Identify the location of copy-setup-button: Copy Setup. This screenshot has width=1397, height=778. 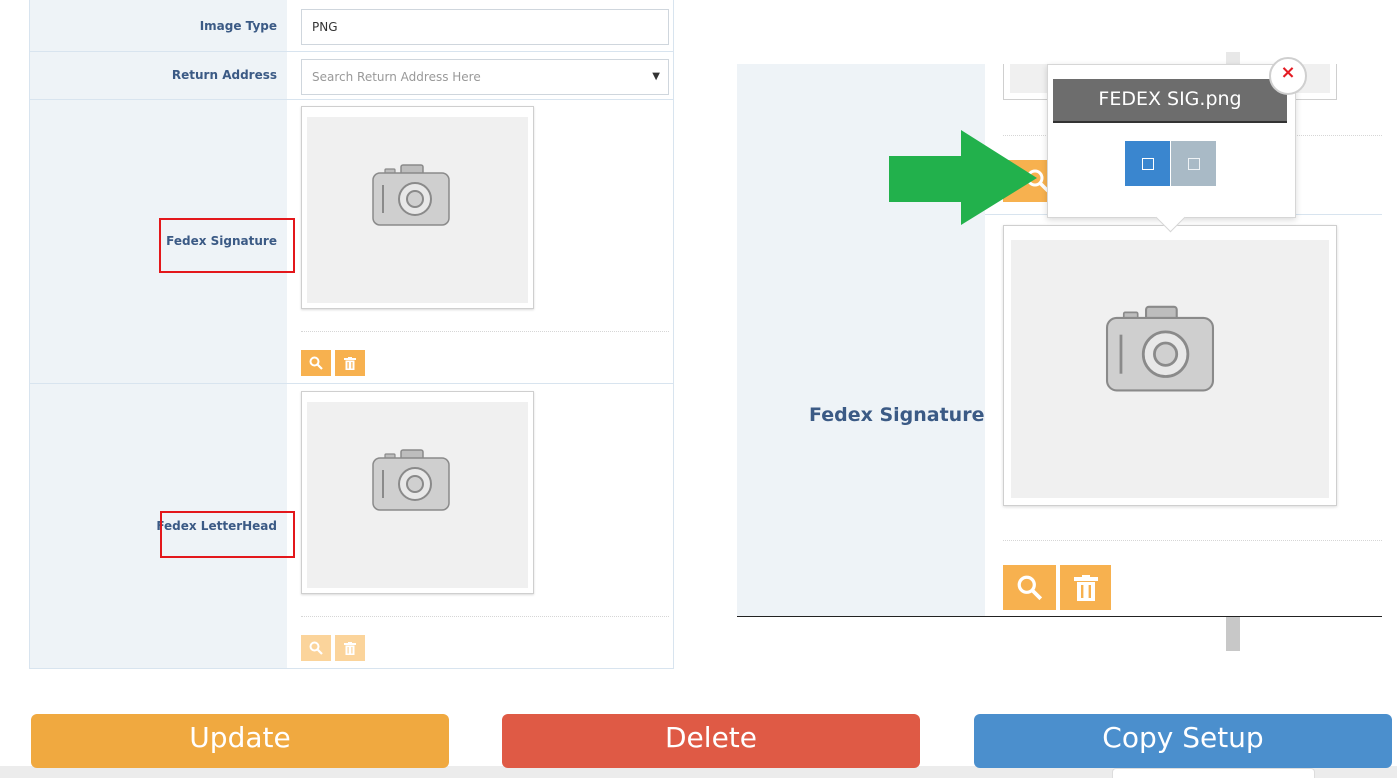
(1183, 741).